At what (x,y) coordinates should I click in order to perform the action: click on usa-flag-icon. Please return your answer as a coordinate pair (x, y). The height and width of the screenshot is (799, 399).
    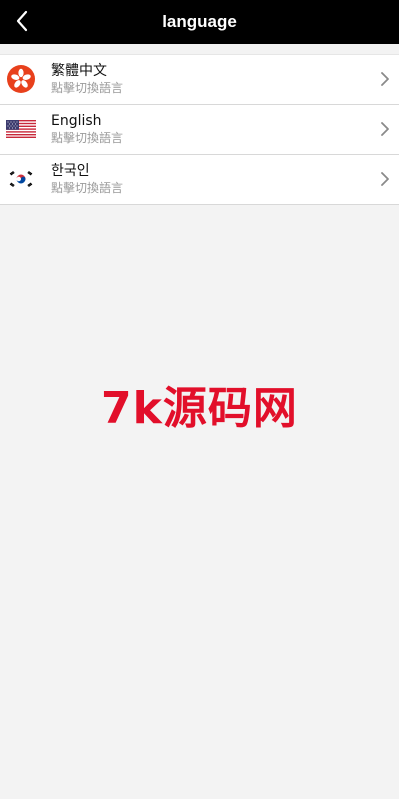
    Looking at the image, I should click on (21, 129).